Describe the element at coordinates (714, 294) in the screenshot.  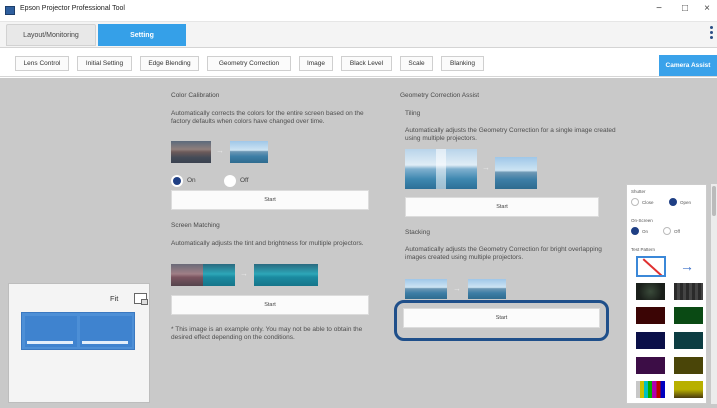
I see `vertical-scrollbar` at that location.